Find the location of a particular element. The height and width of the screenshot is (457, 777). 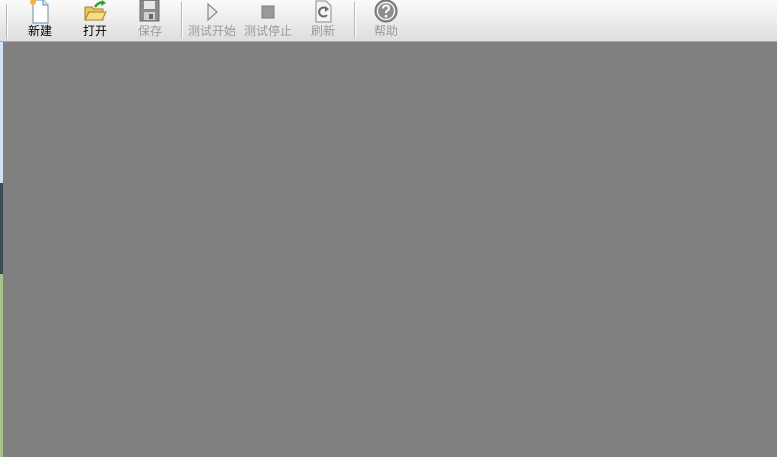

stop-icon is located at coordinates (268, 14).